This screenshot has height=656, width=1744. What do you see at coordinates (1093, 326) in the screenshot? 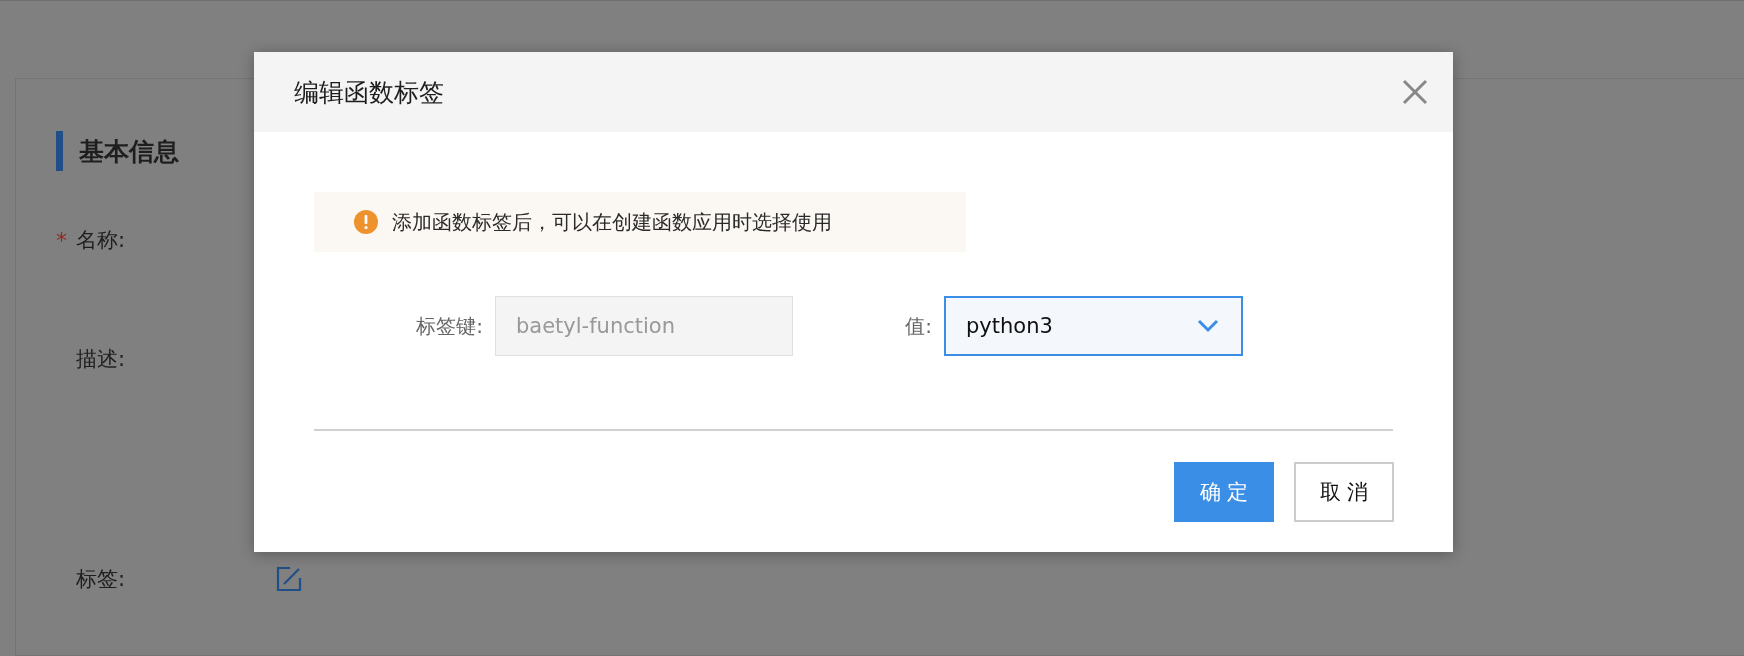
I see `tag-value-select: python3` at bounding box center [1093, 326].